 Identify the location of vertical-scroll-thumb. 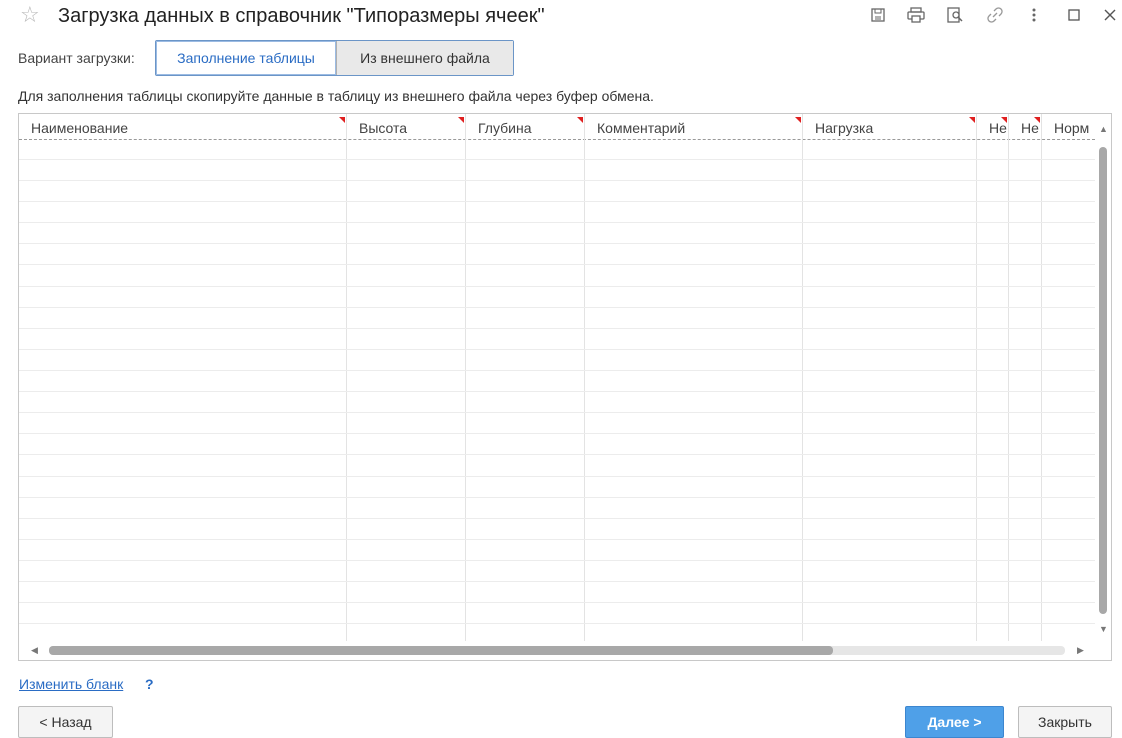
(1103, 380).